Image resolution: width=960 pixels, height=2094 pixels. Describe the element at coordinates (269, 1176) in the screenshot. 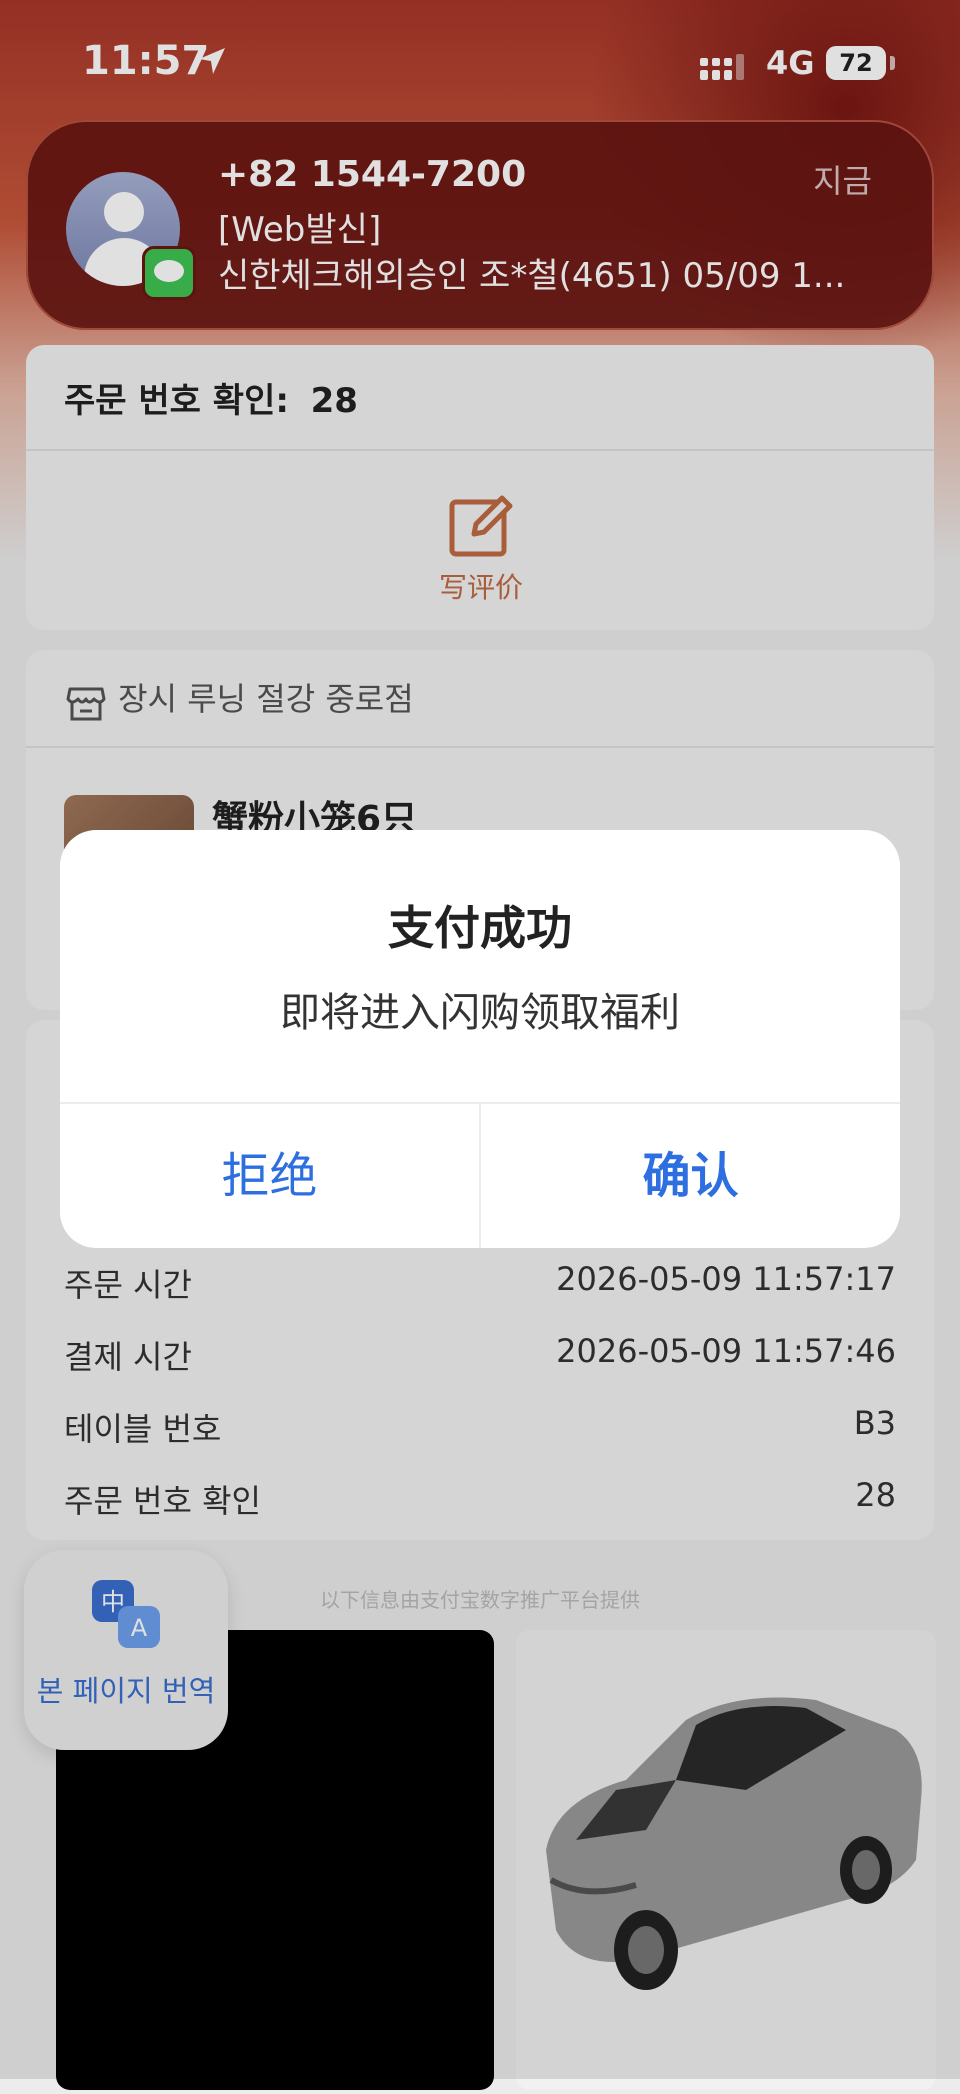

I see `reject-button: 拒绝` at that location.